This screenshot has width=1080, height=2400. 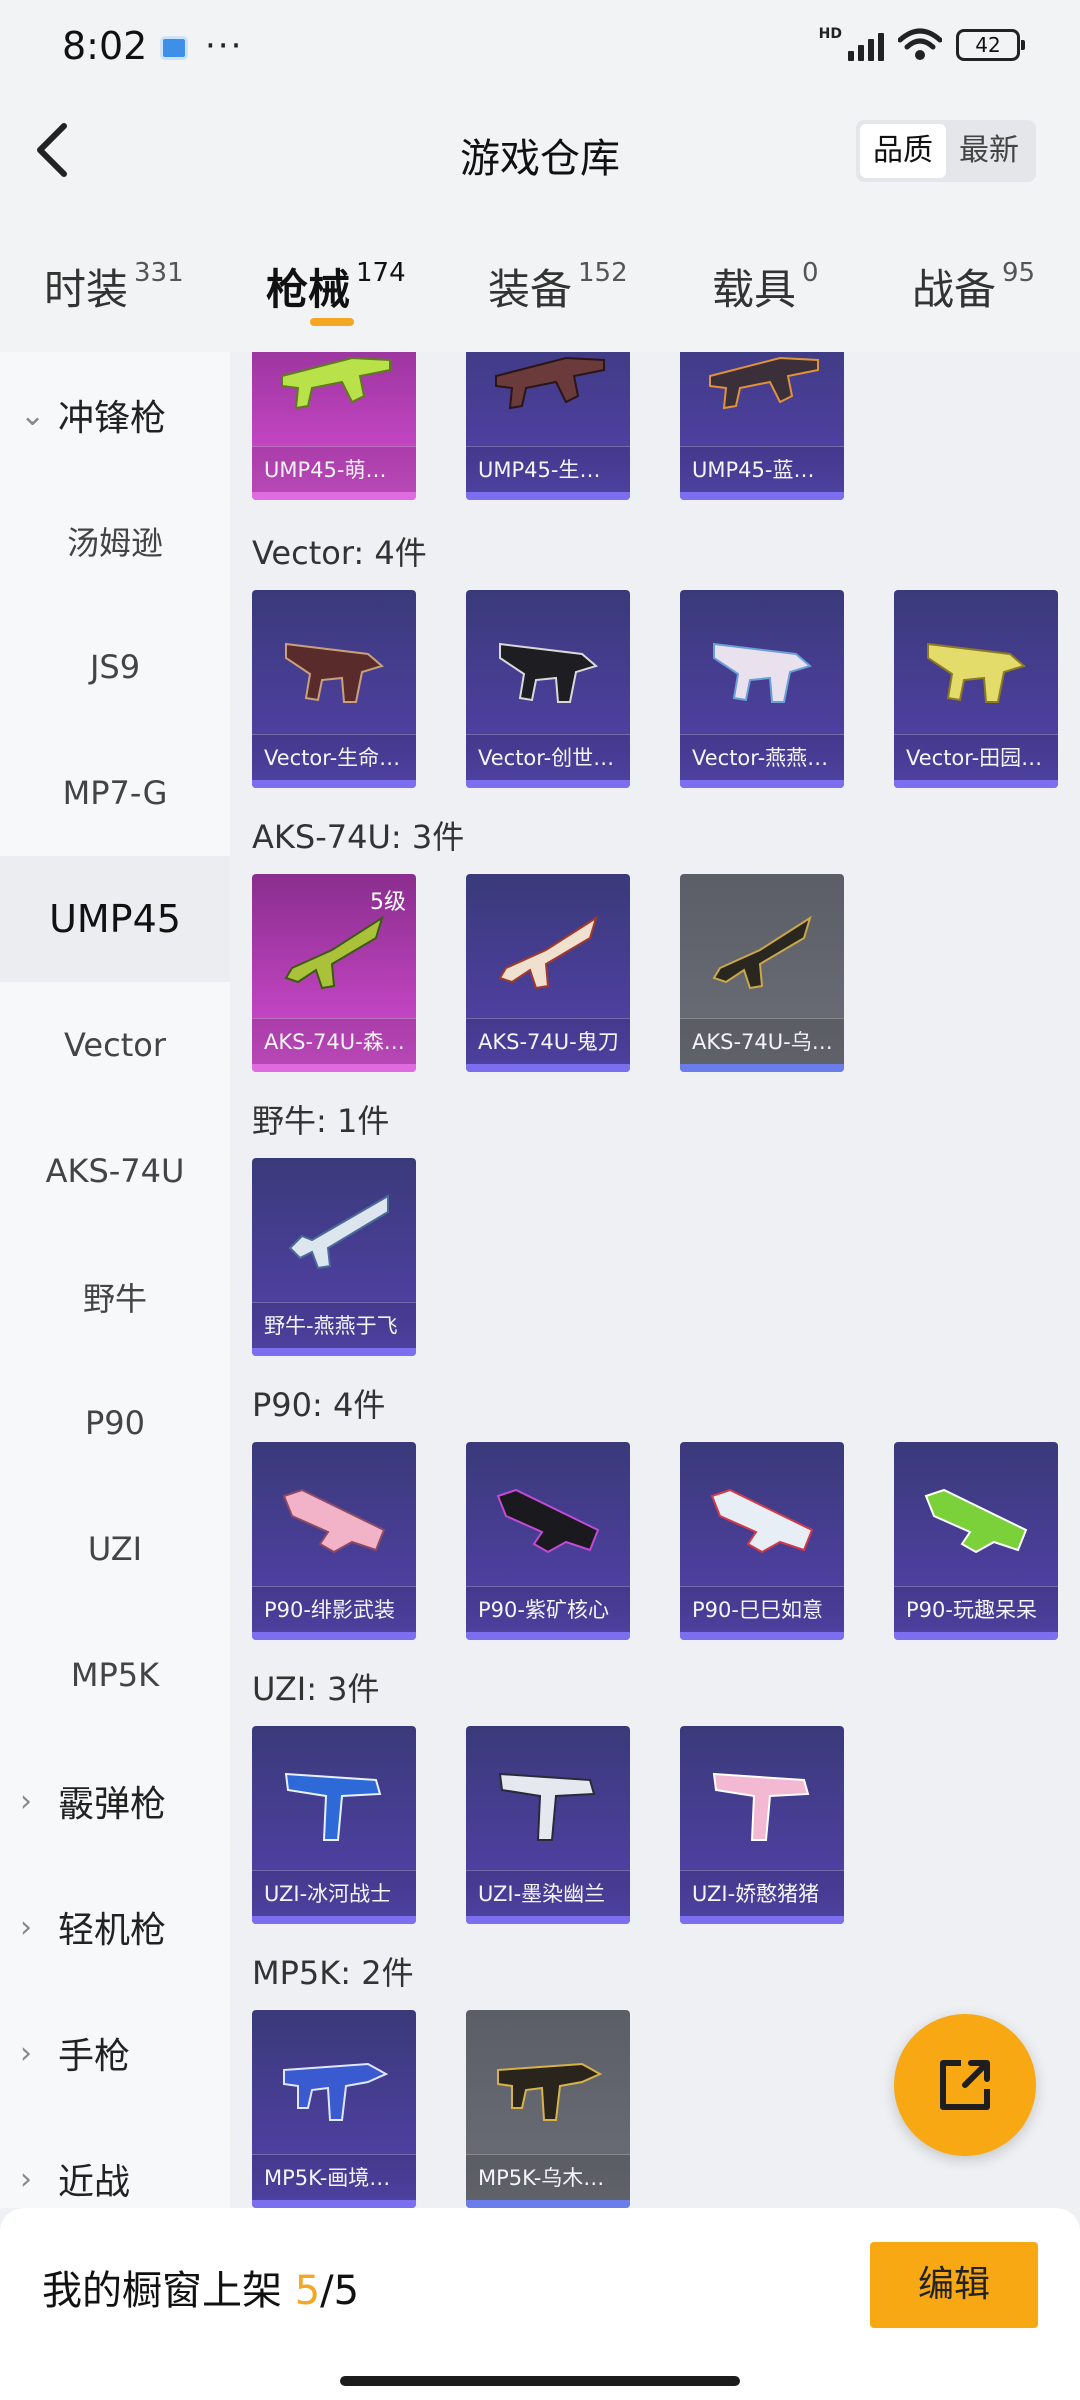 I want to click on skin-card: 野牛-燕燕于飞, so click(x=334, y=1257).